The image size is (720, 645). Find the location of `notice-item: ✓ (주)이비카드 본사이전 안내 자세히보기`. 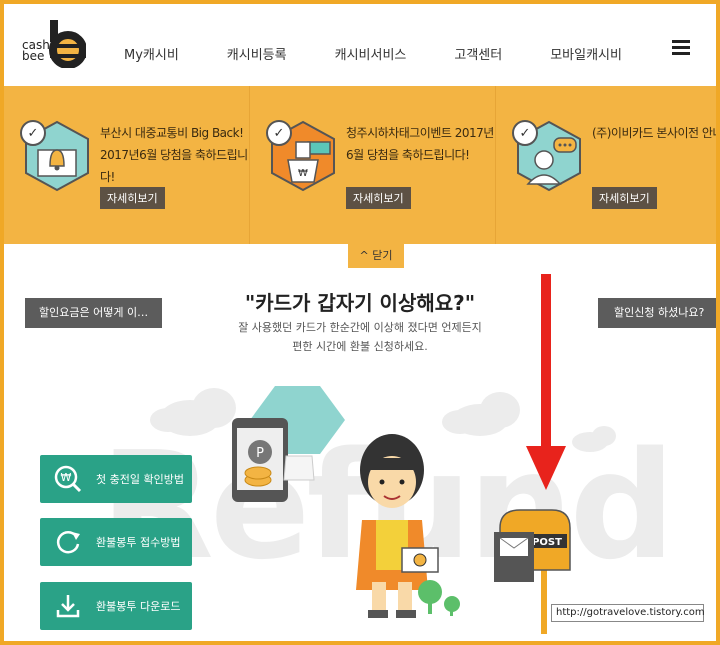

notice-item: ✓ (주)이비카드 본사이전 안내 자세히보기 is located at coordinates (608, 165).